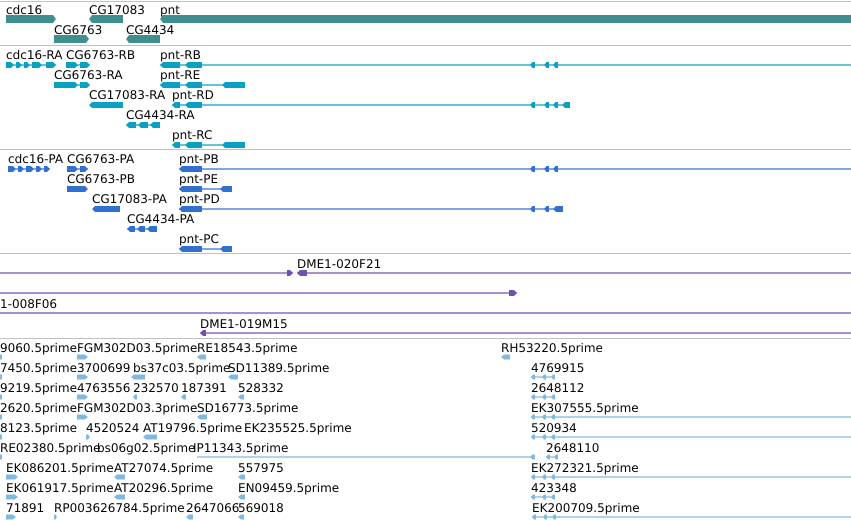 The width and height of the screenshot is (851, 521). What do you see at coordinates (554, 488) in the screenshot?
I see `feature-label: 423348` at bounding box center [554, 488].